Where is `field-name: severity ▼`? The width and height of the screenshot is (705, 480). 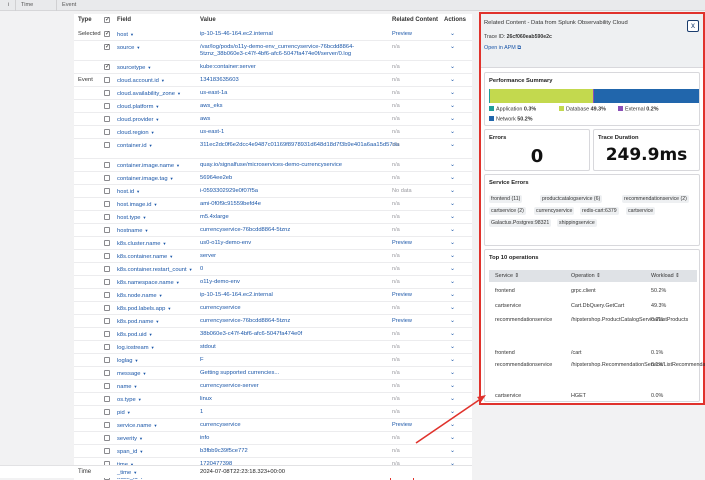
field-name: severity ▼ is located at coordinates (130, 439).